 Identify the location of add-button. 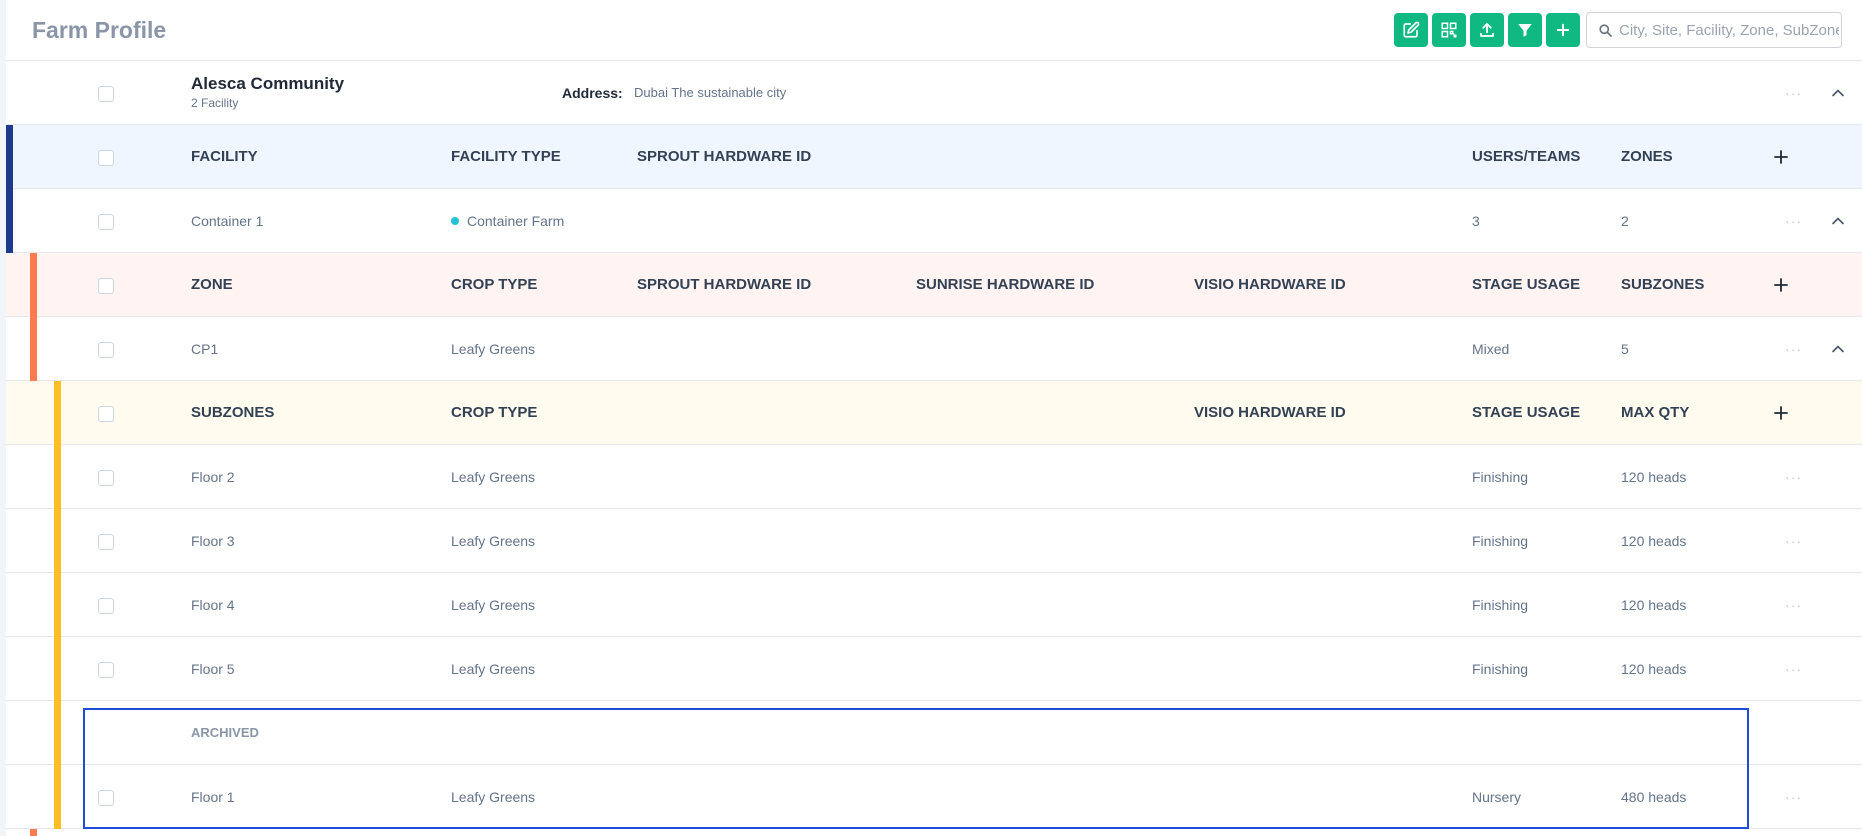
(1563, 30).